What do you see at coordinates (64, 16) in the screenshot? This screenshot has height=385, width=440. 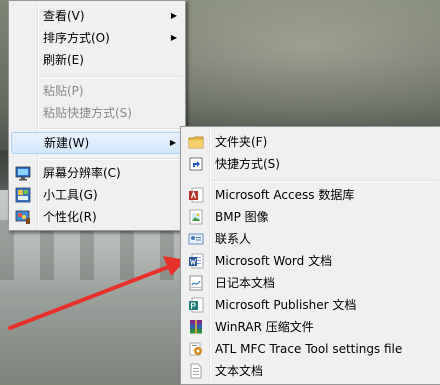 I see `menu-item-label: 查看(V)` at bounding box center [64, 16].